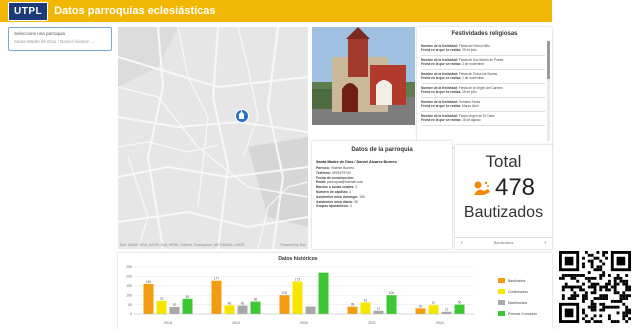  I want to click on baptism-icon, so click(481, 188).